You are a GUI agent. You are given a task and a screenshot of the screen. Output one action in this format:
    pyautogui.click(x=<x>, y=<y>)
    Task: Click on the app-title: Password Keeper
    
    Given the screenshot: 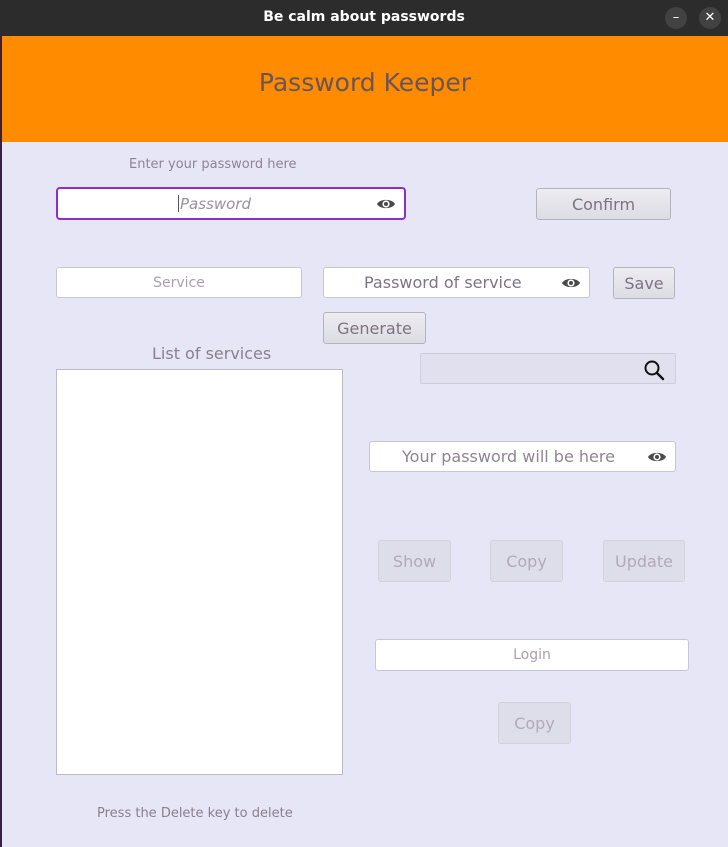 What is the action you would take?
    pyautogui.click(x=365, y=82)
    